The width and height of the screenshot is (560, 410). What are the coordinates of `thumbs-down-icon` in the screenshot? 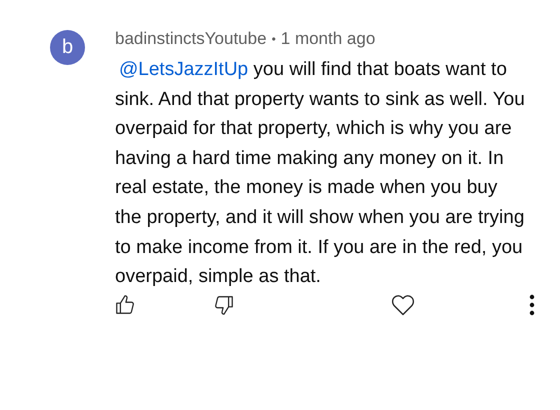 It's located at (224, 305).